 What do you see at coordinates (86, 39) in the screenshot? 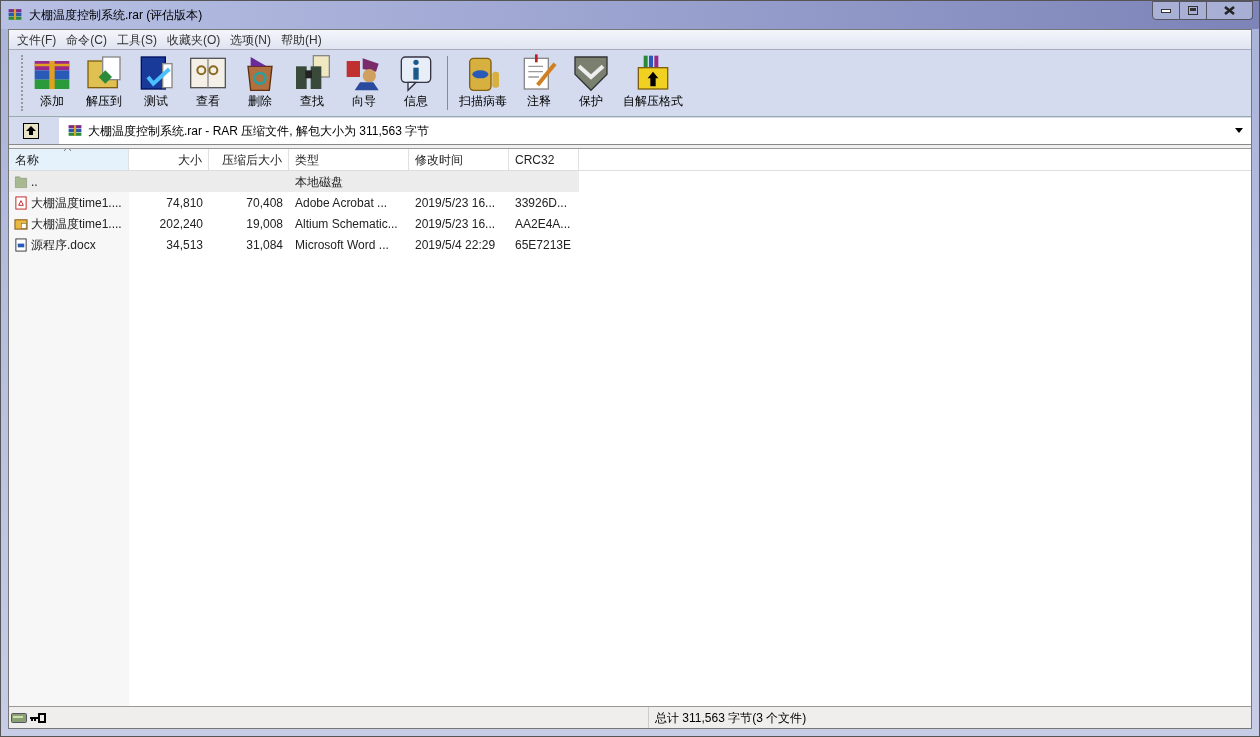
I see `menu-item: 命令(C)` at bounding box center [86, 39].